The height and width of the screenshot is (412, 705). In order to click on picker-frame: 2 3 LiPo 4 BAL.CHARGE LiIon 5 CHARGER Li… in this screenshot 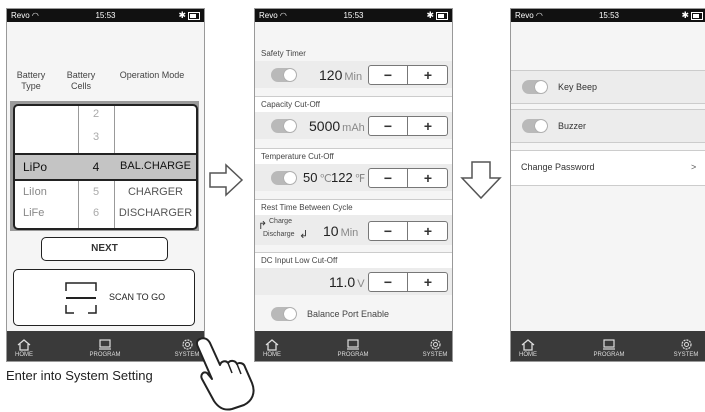, I will do `click(105, 167)`.